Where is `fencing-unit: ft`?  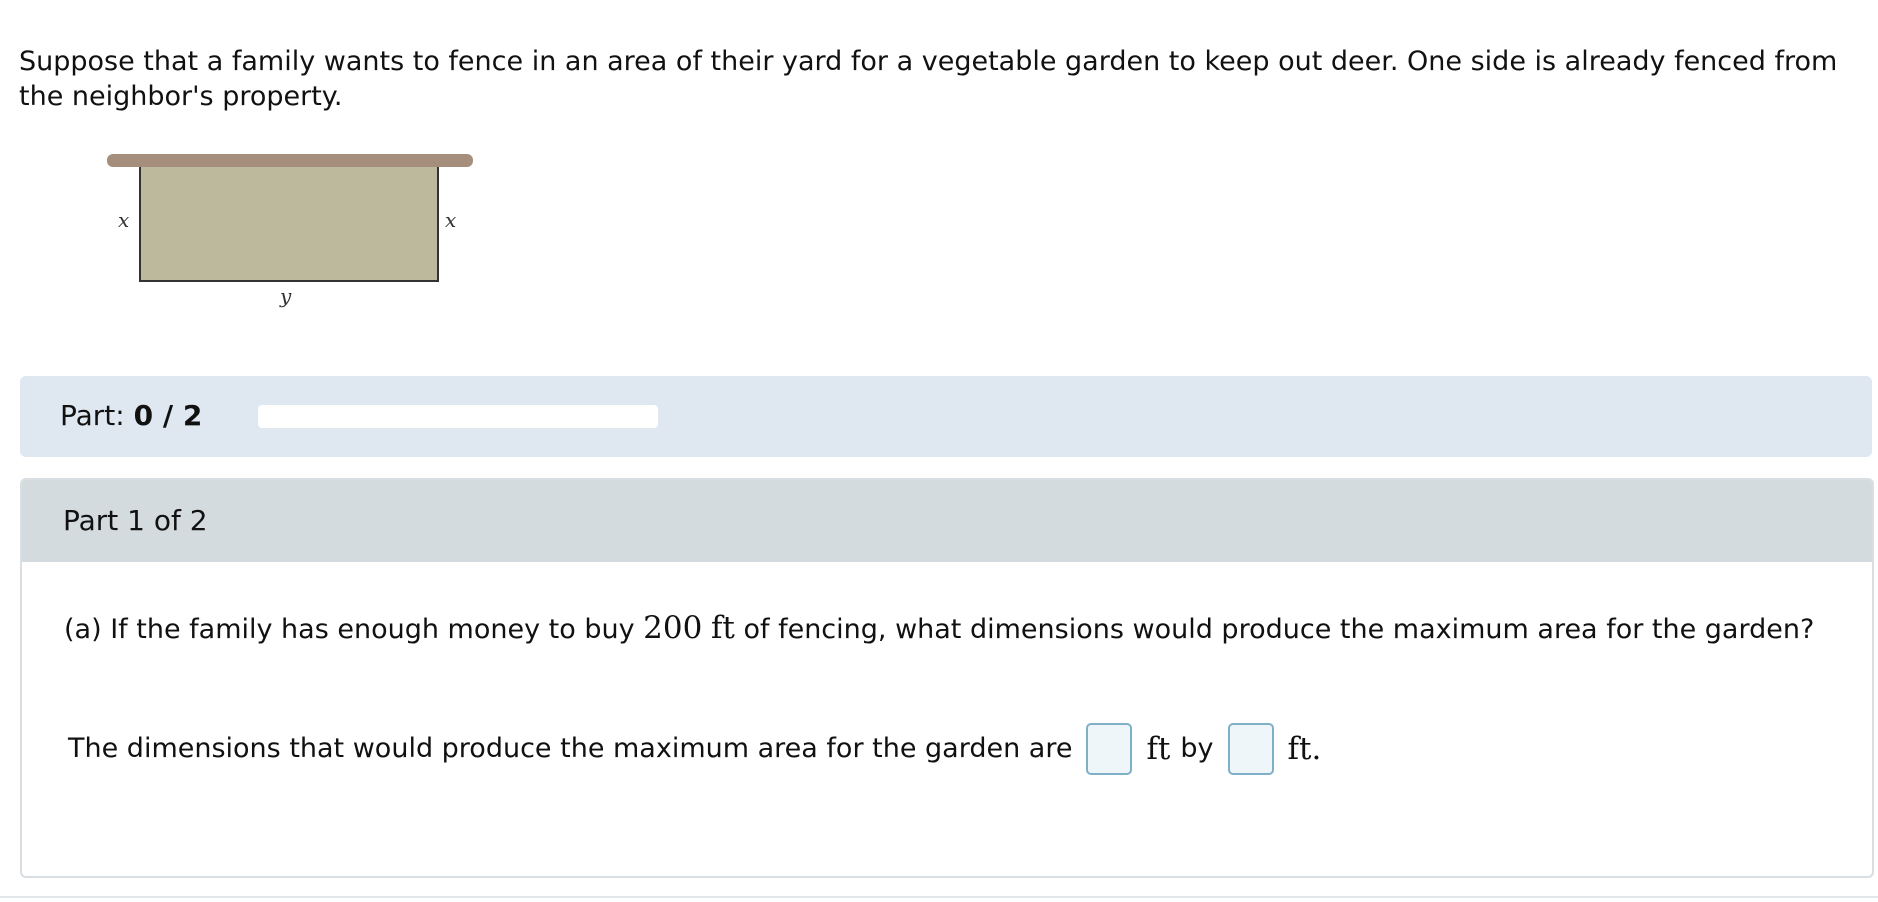 fencing-unit: ft is located at coordinates (722, 628).